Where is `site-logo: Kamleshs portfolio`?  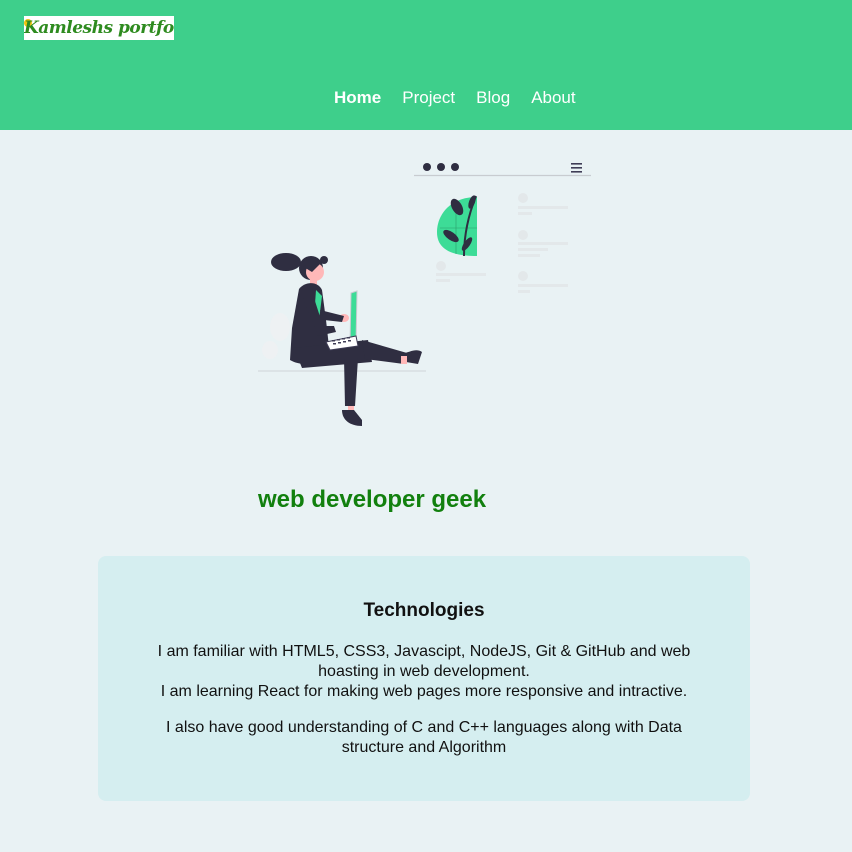
site-logo: Kamleshs portfolio is located at coordinates (99, 28).